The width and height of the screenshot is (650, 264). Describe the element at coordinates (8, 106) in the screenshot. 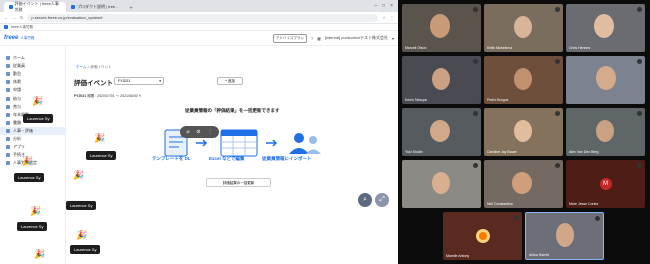

I see `bonus-icon` at that location.